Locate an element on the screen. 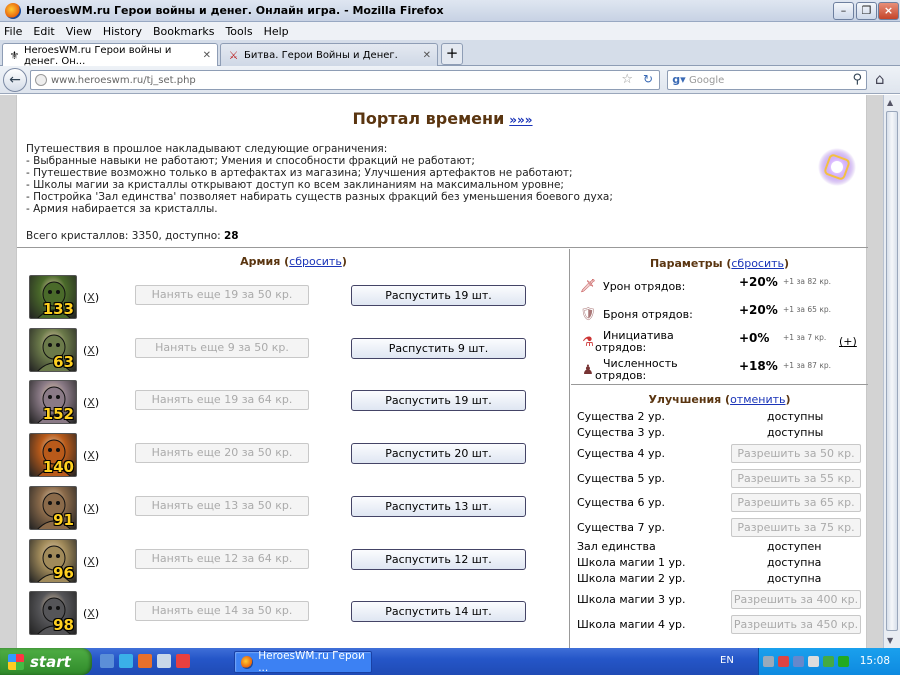 This screenshot has height=675, width=900. menu-item-view: View is located at coordinates (79, 31).